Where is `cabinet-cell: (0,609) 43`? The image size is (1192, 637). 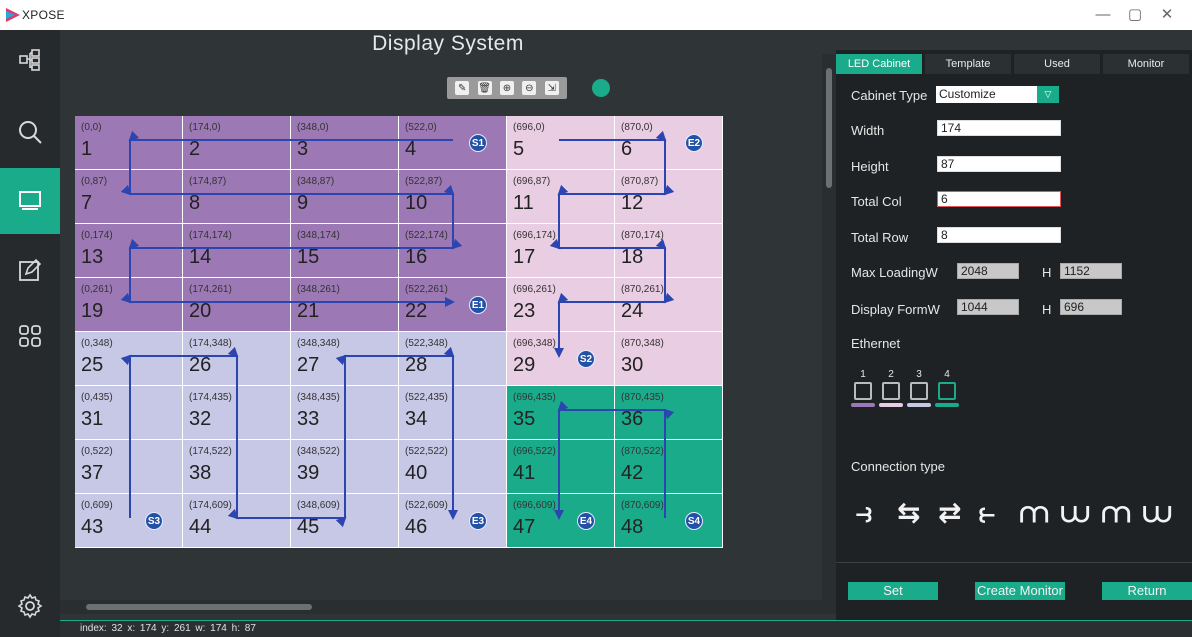 cabinet-cell: (0,609) 43 is located at coordinates (129, 521).